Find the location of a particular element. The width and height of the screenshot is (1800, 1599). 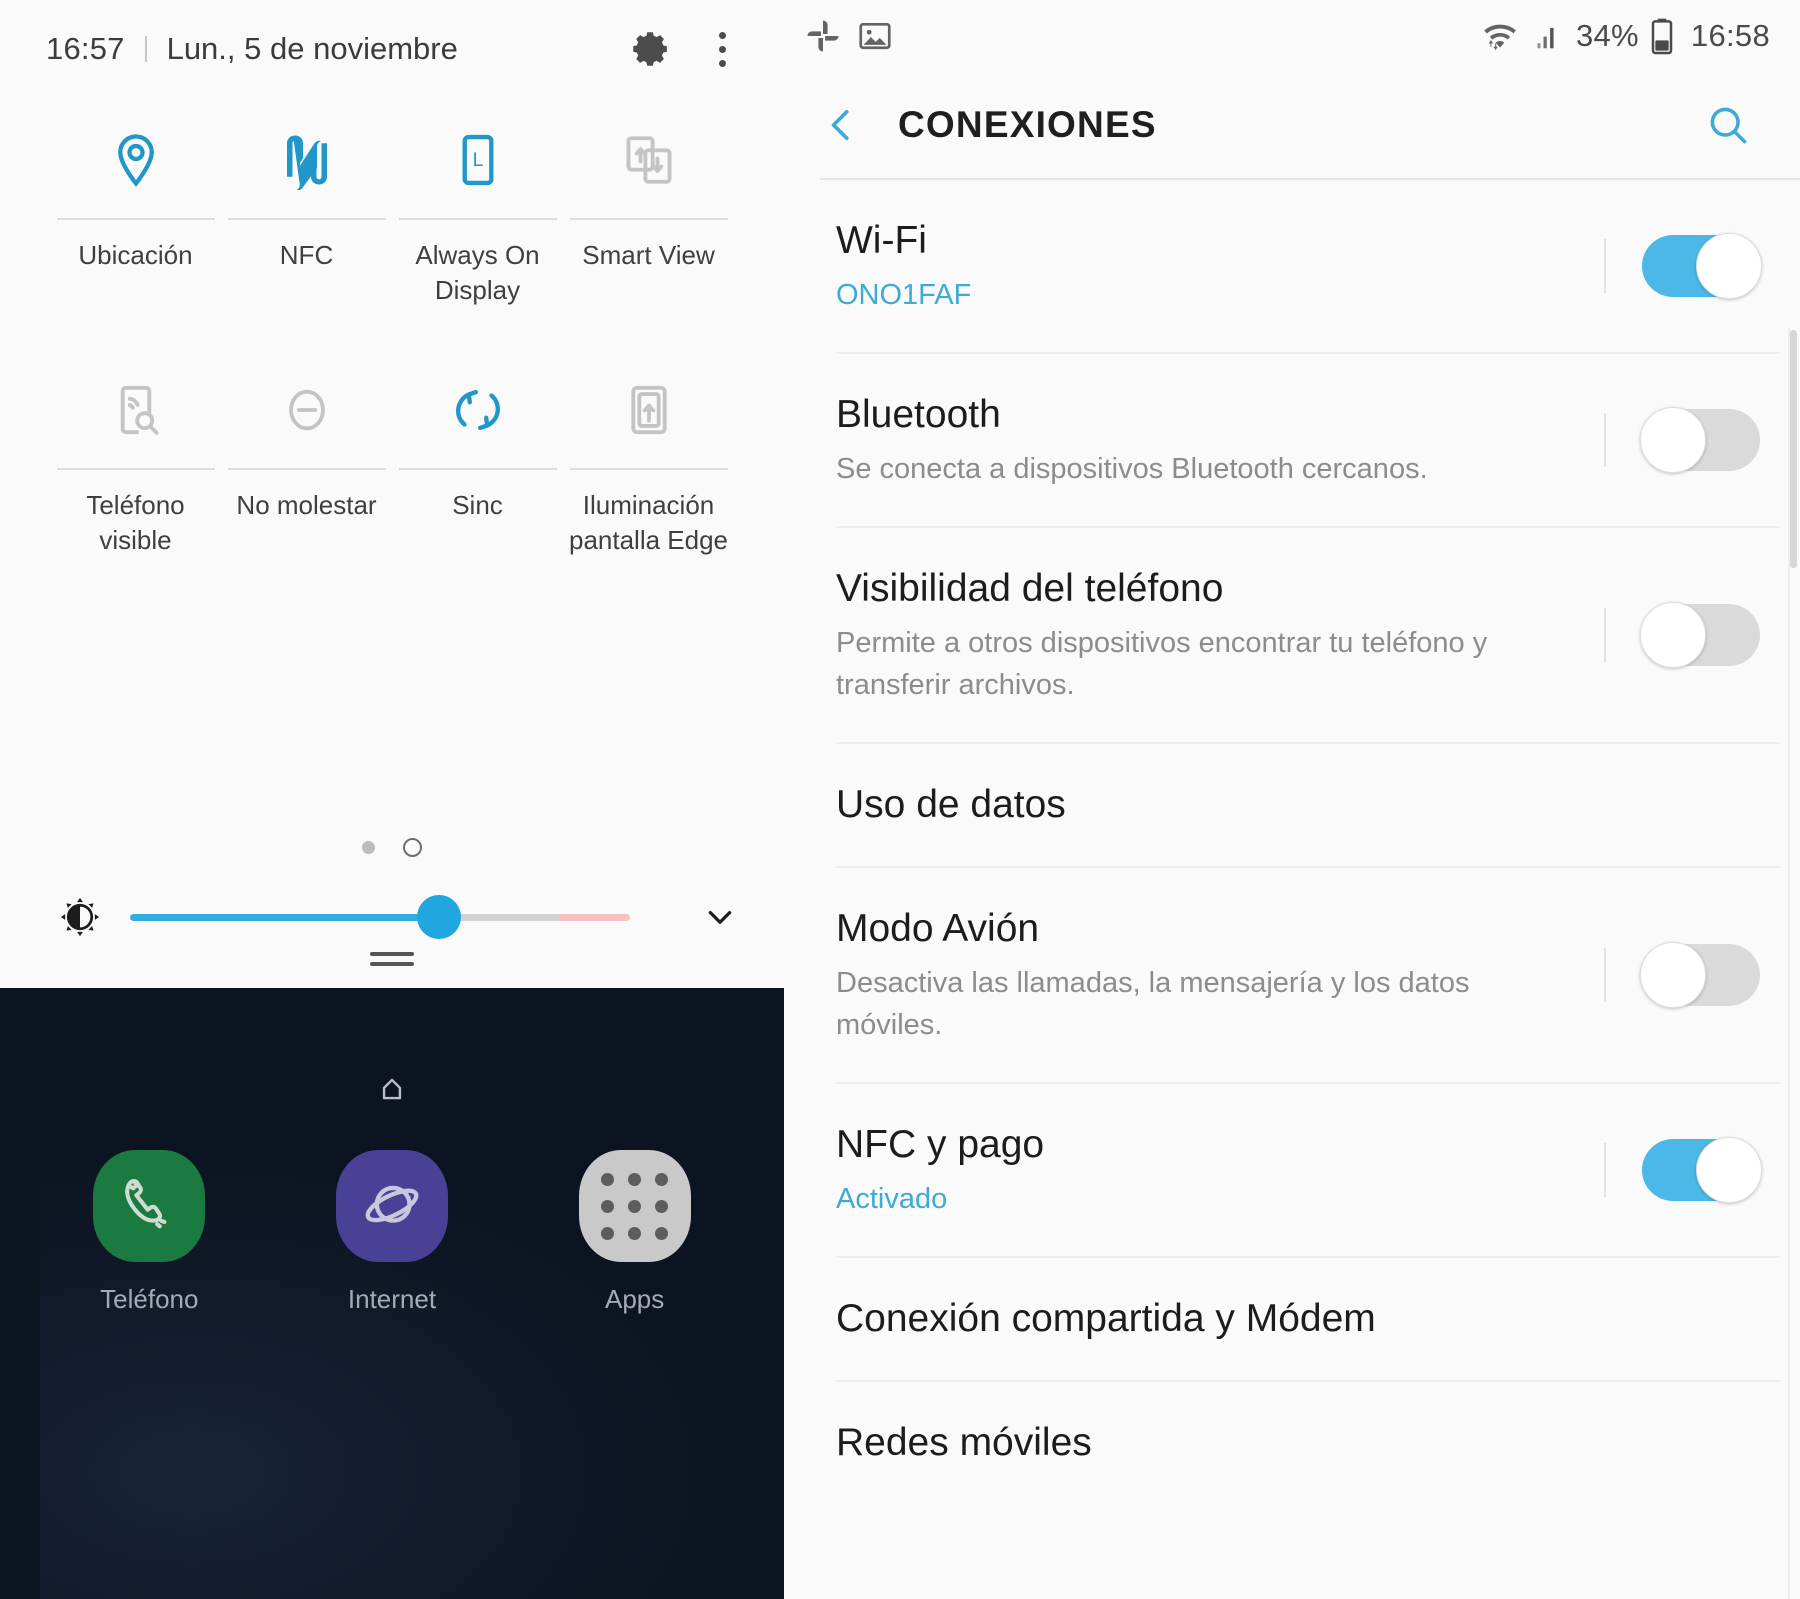

brightness-slider is located at coordinates (380, 917).